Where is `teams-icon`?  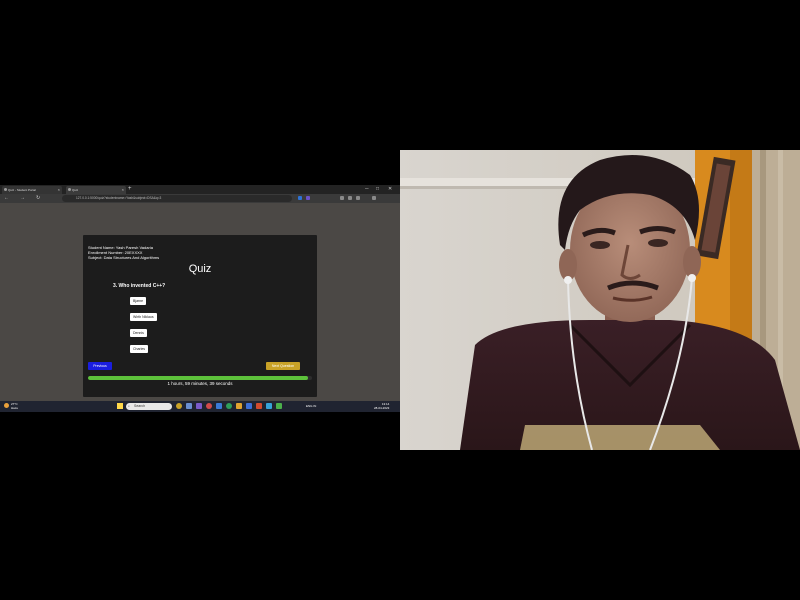 teams-icon is located at coordinates (199, 406).